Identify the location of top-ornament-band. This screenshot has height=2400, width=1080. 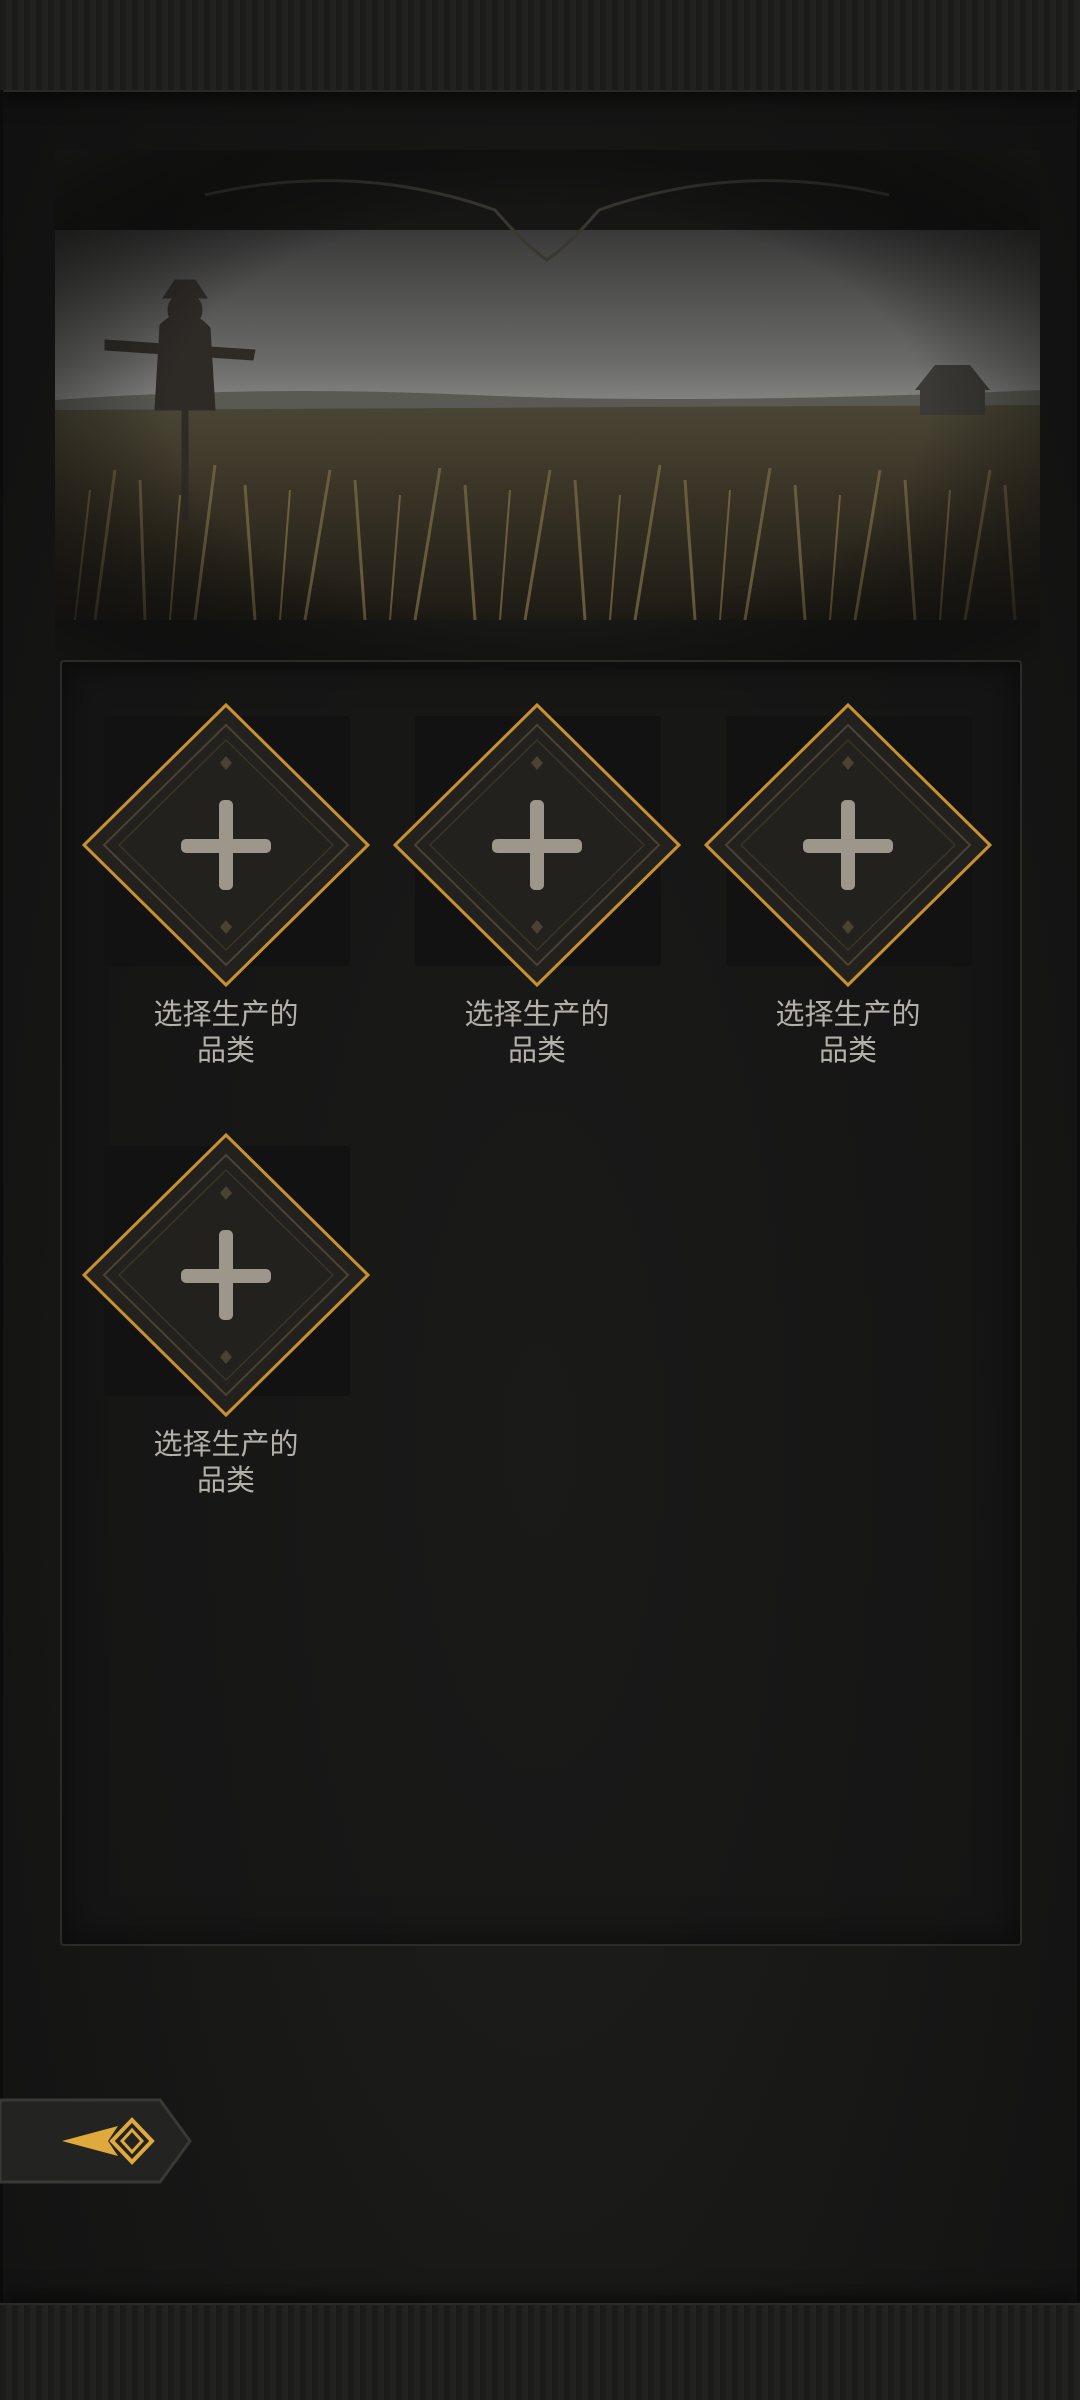
(540, 46).